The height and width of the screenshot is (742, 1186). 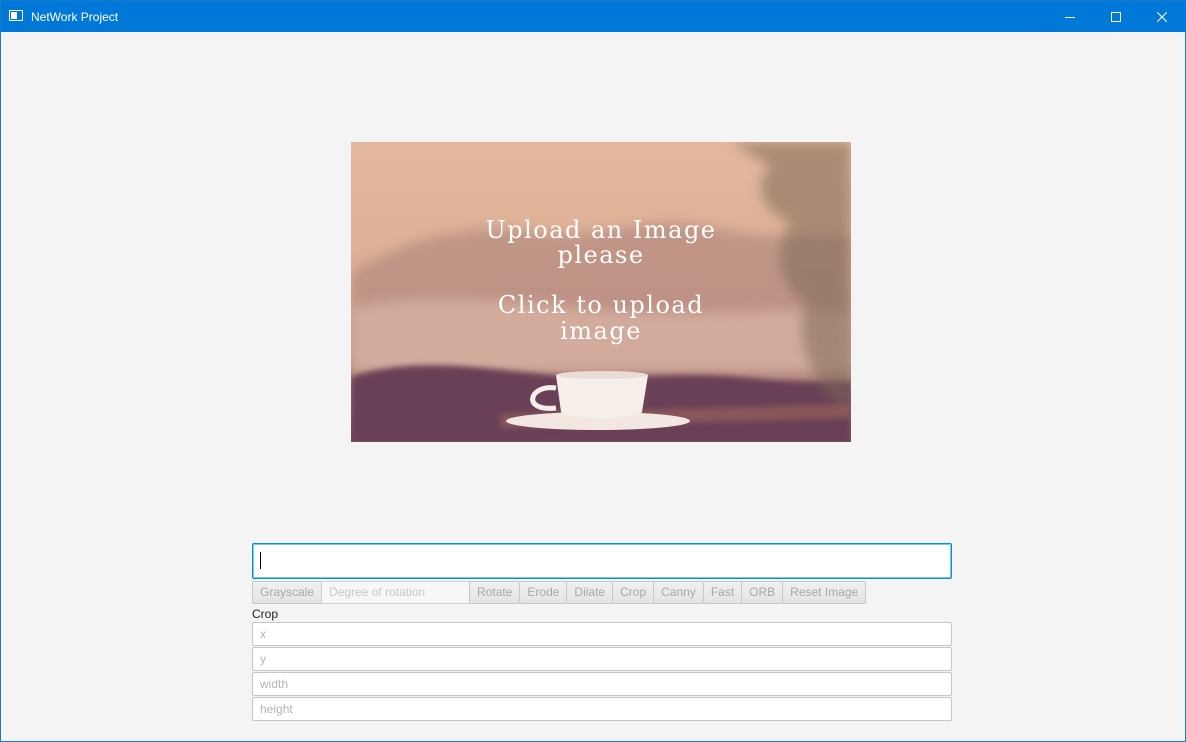 What do you see at coordinates (590, 592) in the screenshot?
I see `dilate-button: Dilate` at bounding box center [590, 592].